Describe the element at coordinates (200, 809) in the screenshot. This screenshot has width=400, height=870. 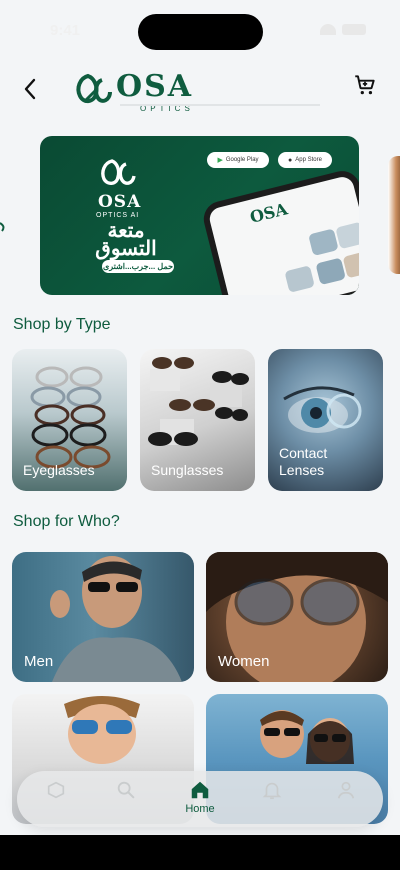
I see `nav-home-label: Home` at that location.